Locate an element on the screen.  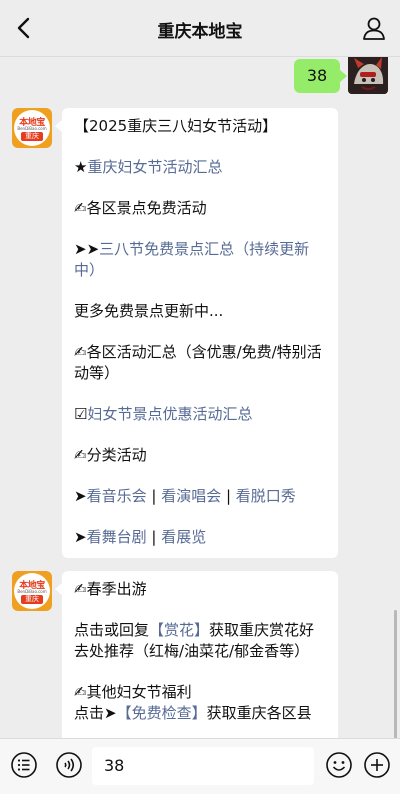
message-line: ★重庆妇女节活动汇总 is located at coordinates (148, 167).